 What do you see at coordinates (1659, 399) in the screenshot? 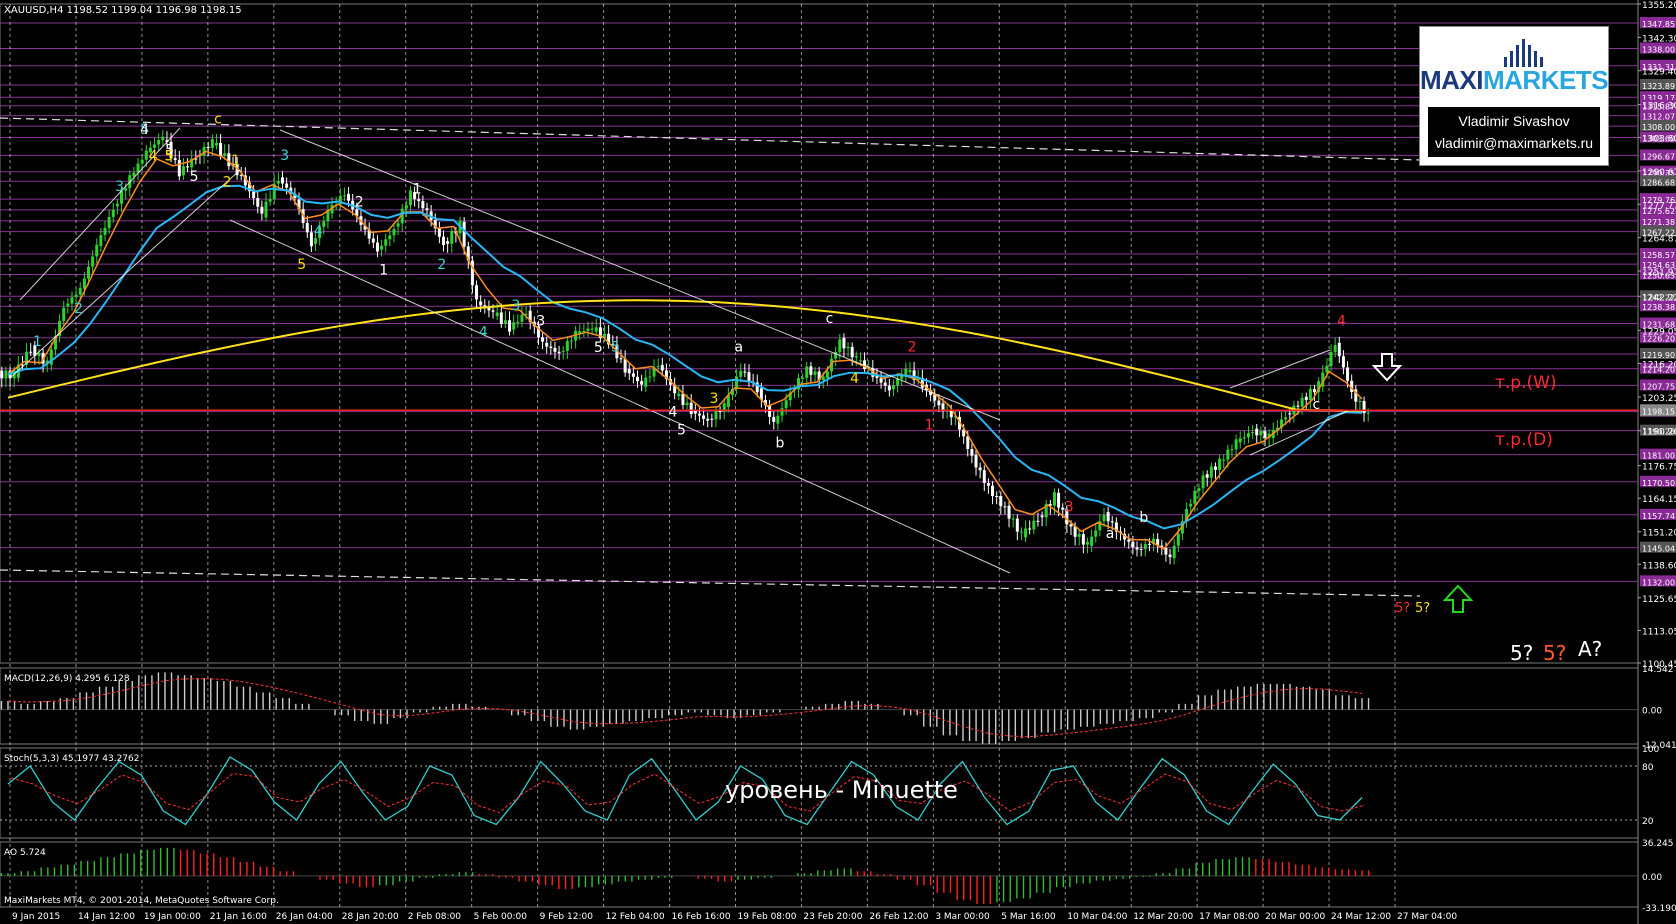
I see `y-tick-label: 1203.25` at bounding box center [1659, 399].